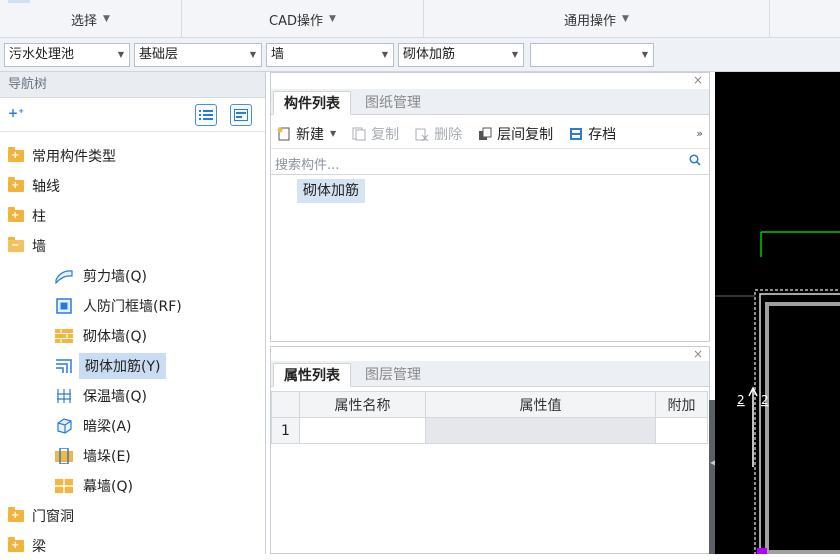  Describe the element at coordinates (576, 133) in the screenshot. I see `archive-icon` at that location.